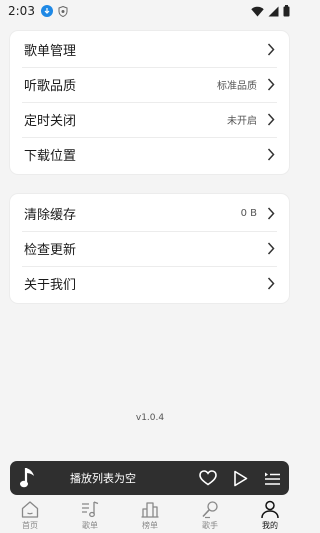 The image size is (320, 533). I want to click on tab-home: 首页, so click(30, 515).